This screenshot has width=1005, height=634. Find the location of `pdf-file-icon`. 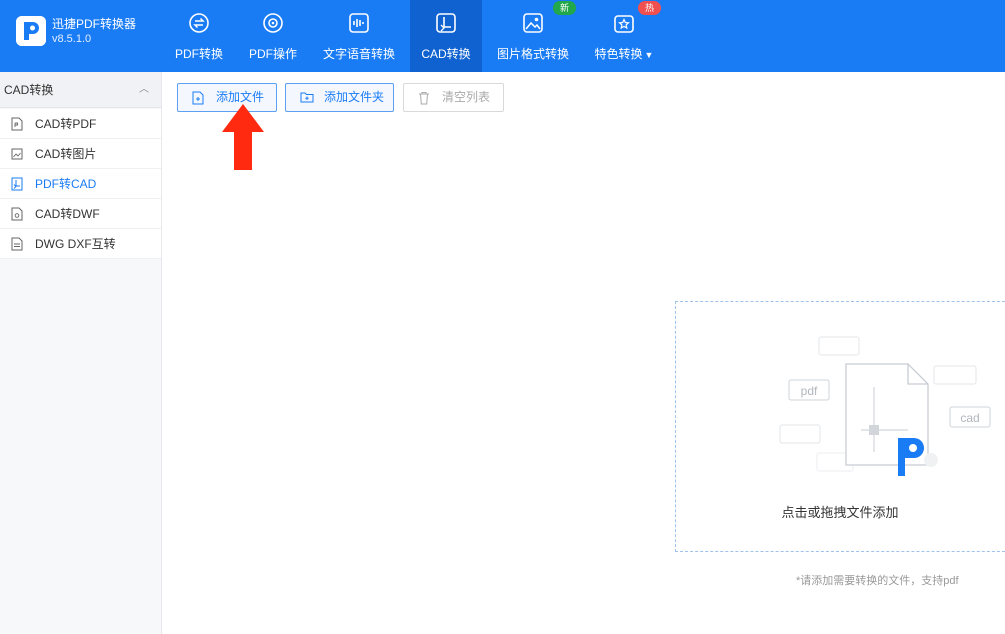

pdf-file-icon is located at coordinates (17, 124).